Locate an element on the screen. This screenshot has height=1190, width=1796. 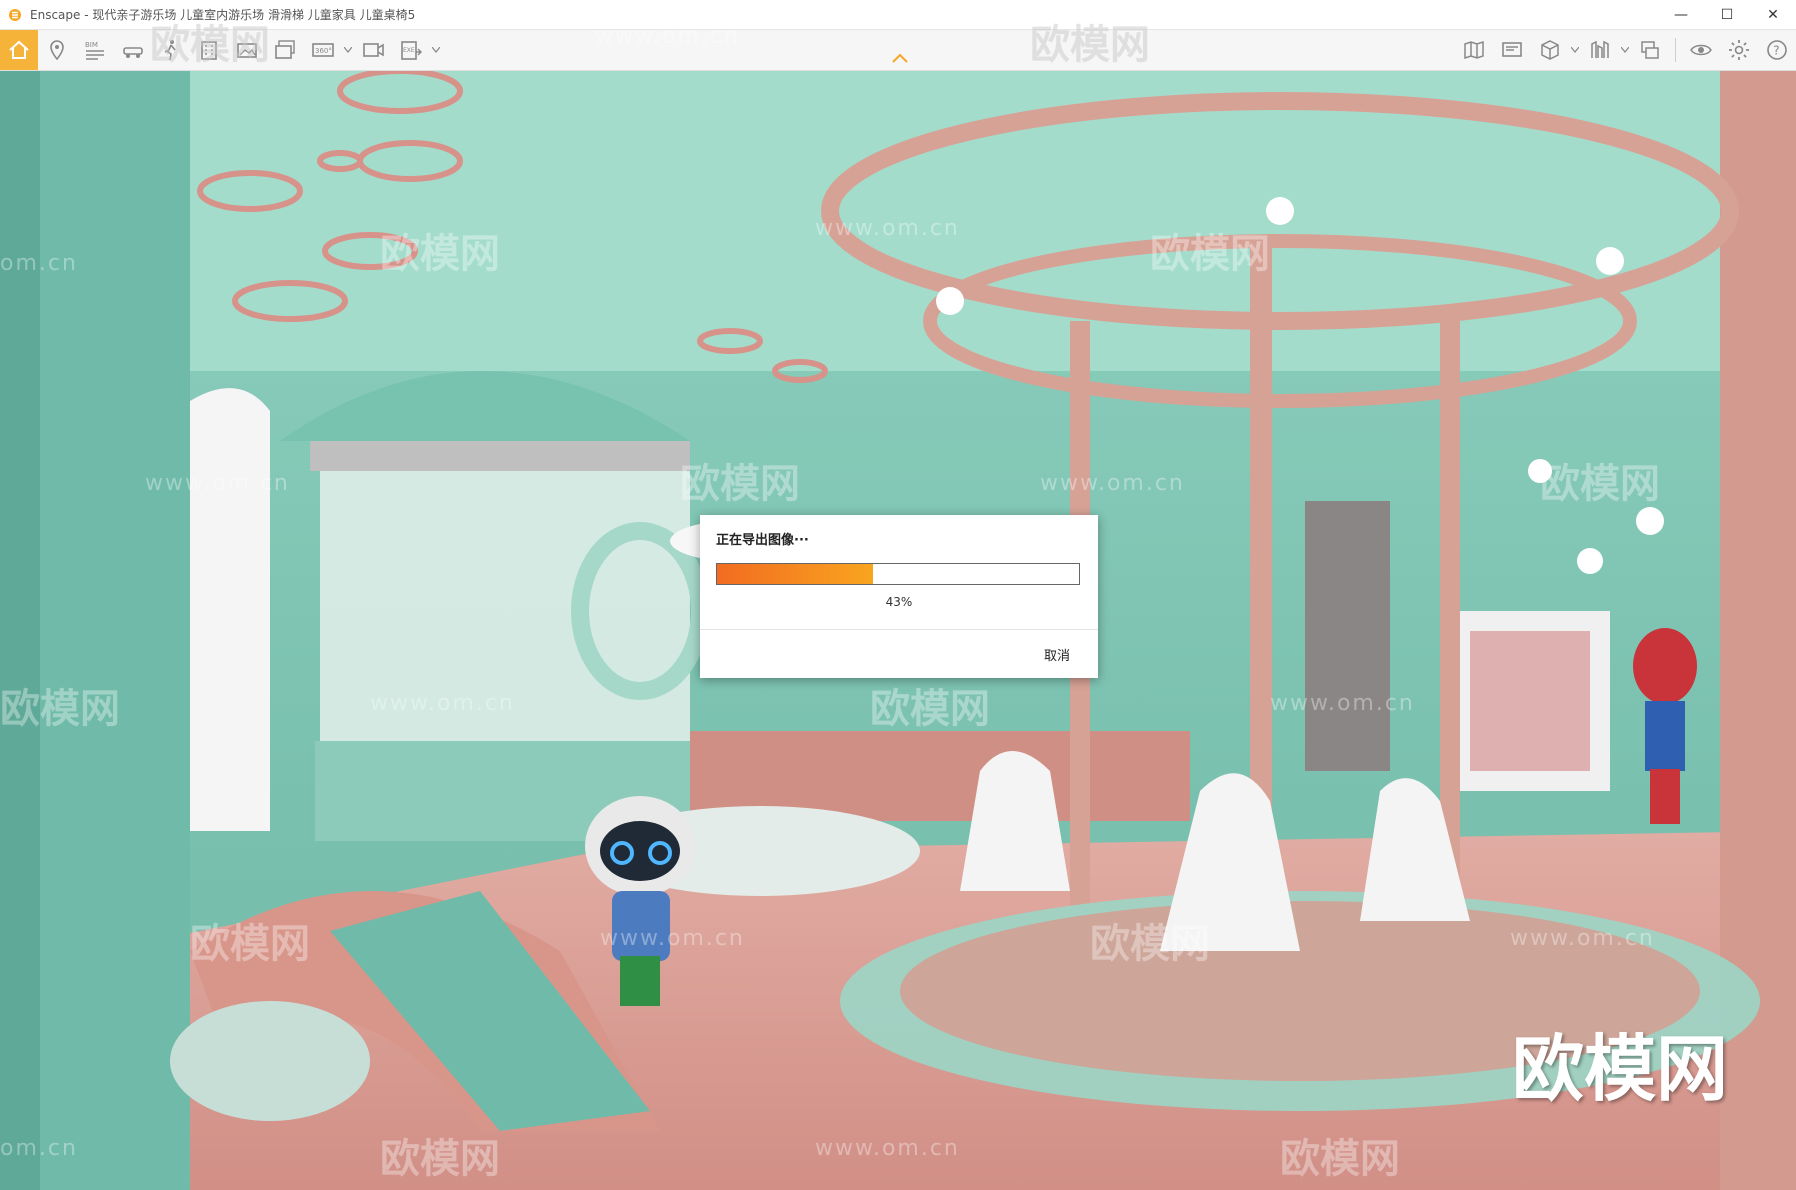
building-button is located at coordinates (209, 50).